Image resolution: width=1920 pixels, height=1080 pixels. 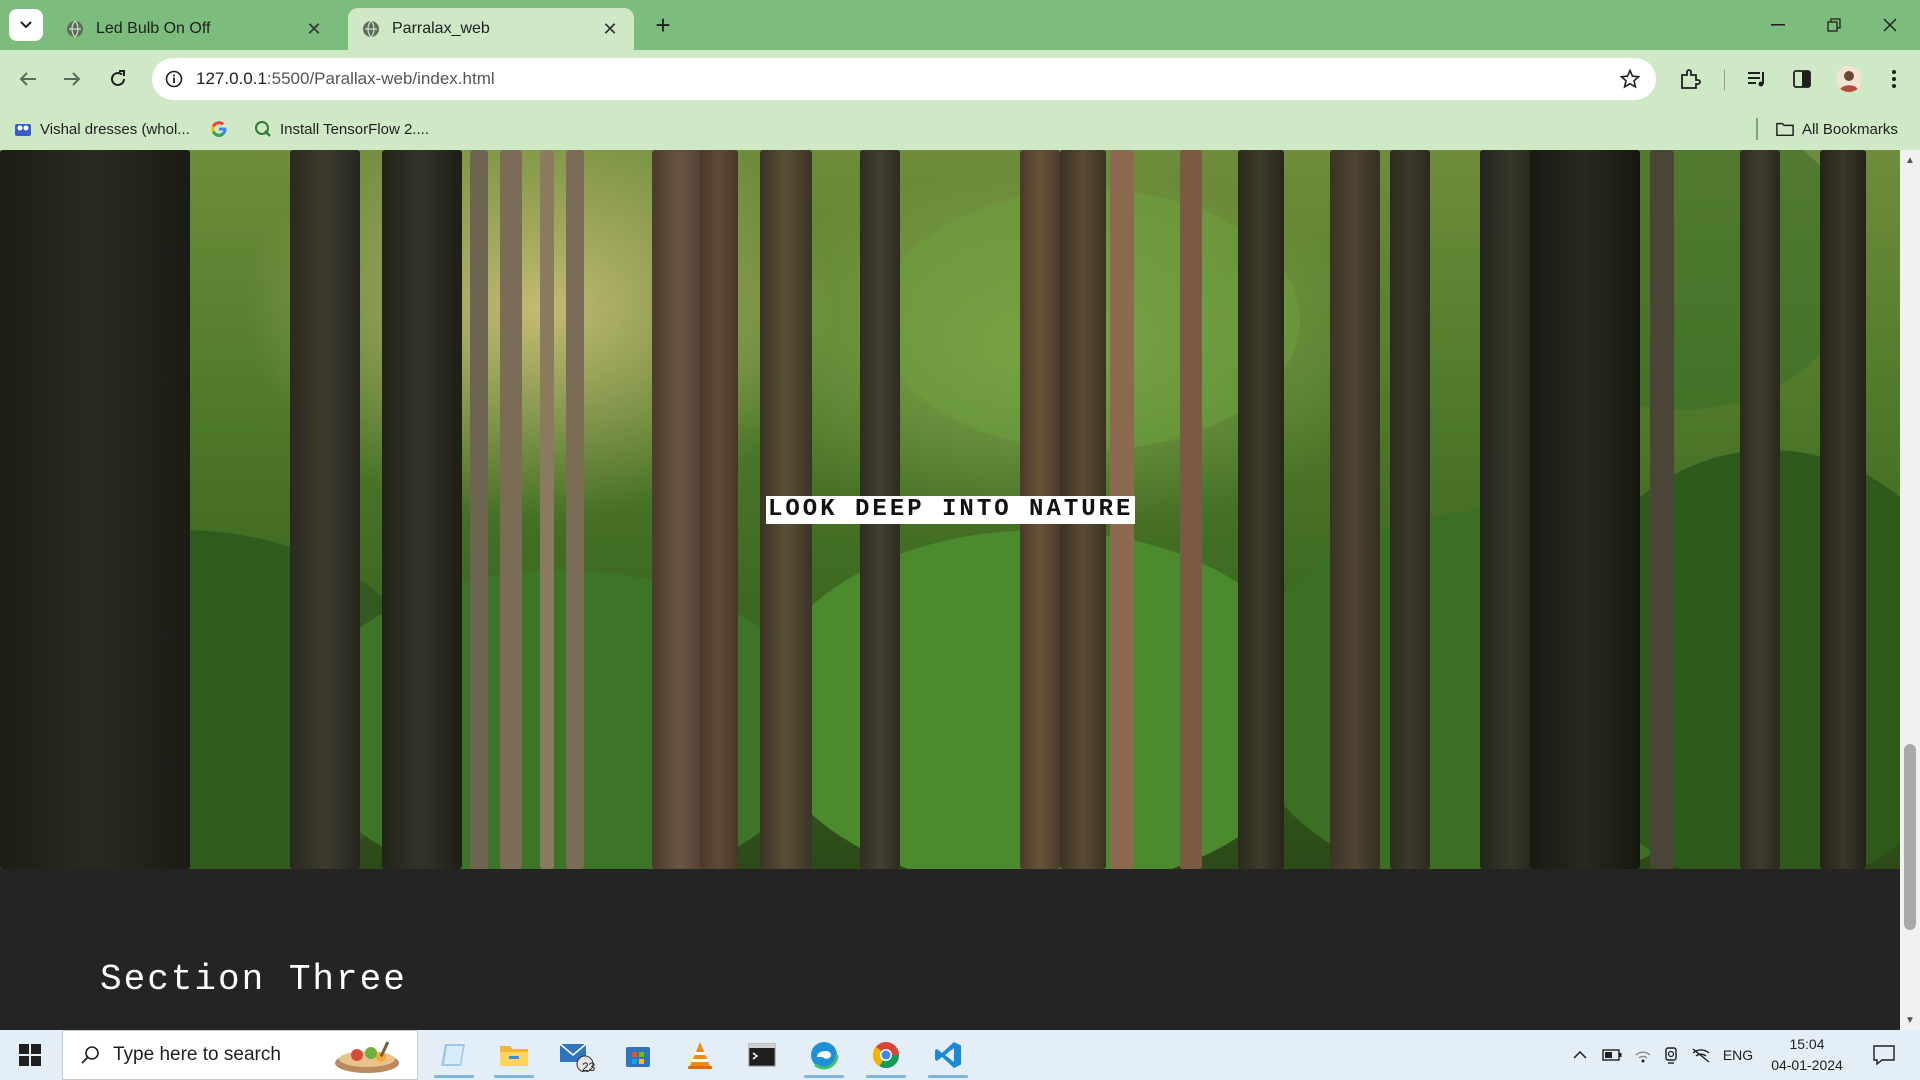 I want to click on menu-kebab-icon, so click(x=1894, y=79).